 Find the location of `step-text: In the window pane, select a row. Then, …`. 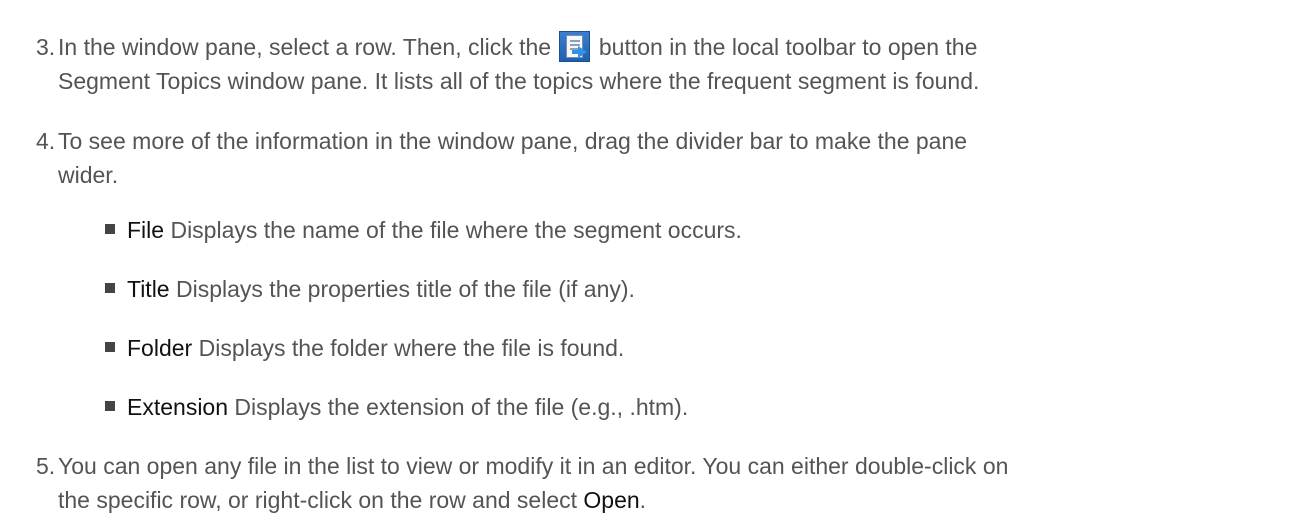

step-text: In the window pane, select a row. Then, … is located at coordinates (671, 64).